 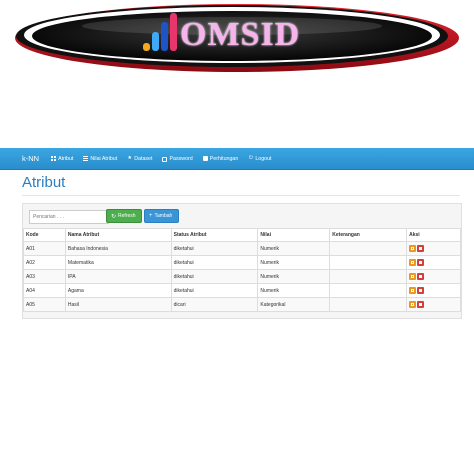 I want to click on logout-icon: ⏻, so click(x=250, y=158).